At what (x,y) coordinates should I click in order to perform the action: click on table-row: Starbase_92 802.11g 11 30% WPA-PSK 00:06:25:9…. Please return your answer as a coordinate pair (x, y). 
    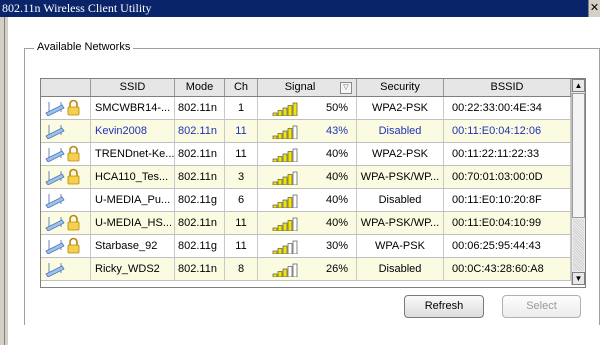
    Looking at the image, I should click on (306, 246).